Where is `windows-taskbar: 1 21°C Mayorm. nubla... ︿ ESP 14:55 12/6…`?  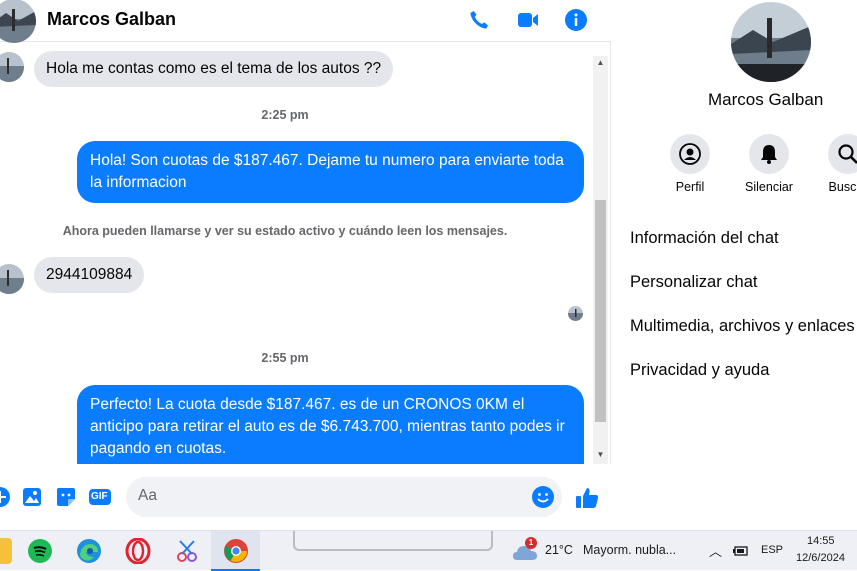
windows-taskbar: 1 21°C Mayorm. nubla... ︿ ESP 14:55 12/6… is located at coordinates (428, 550).